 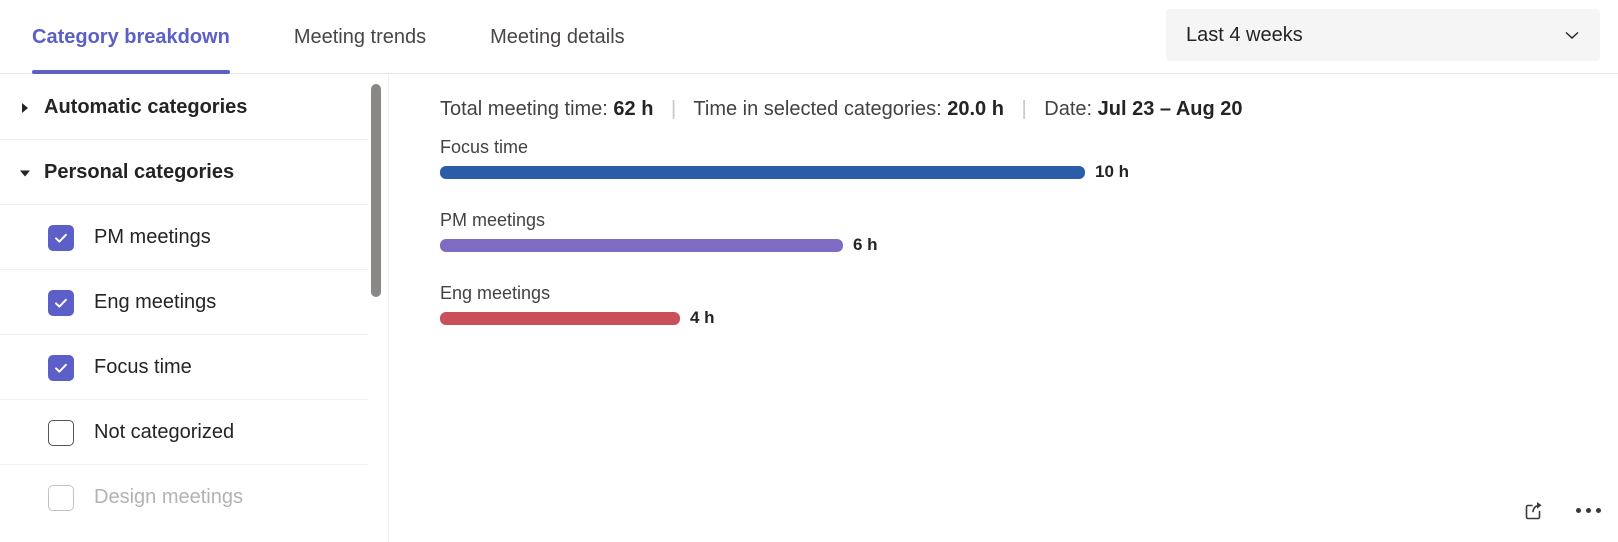 I want to click on tab-label: Meeting trends, so click(x=360, y=36).